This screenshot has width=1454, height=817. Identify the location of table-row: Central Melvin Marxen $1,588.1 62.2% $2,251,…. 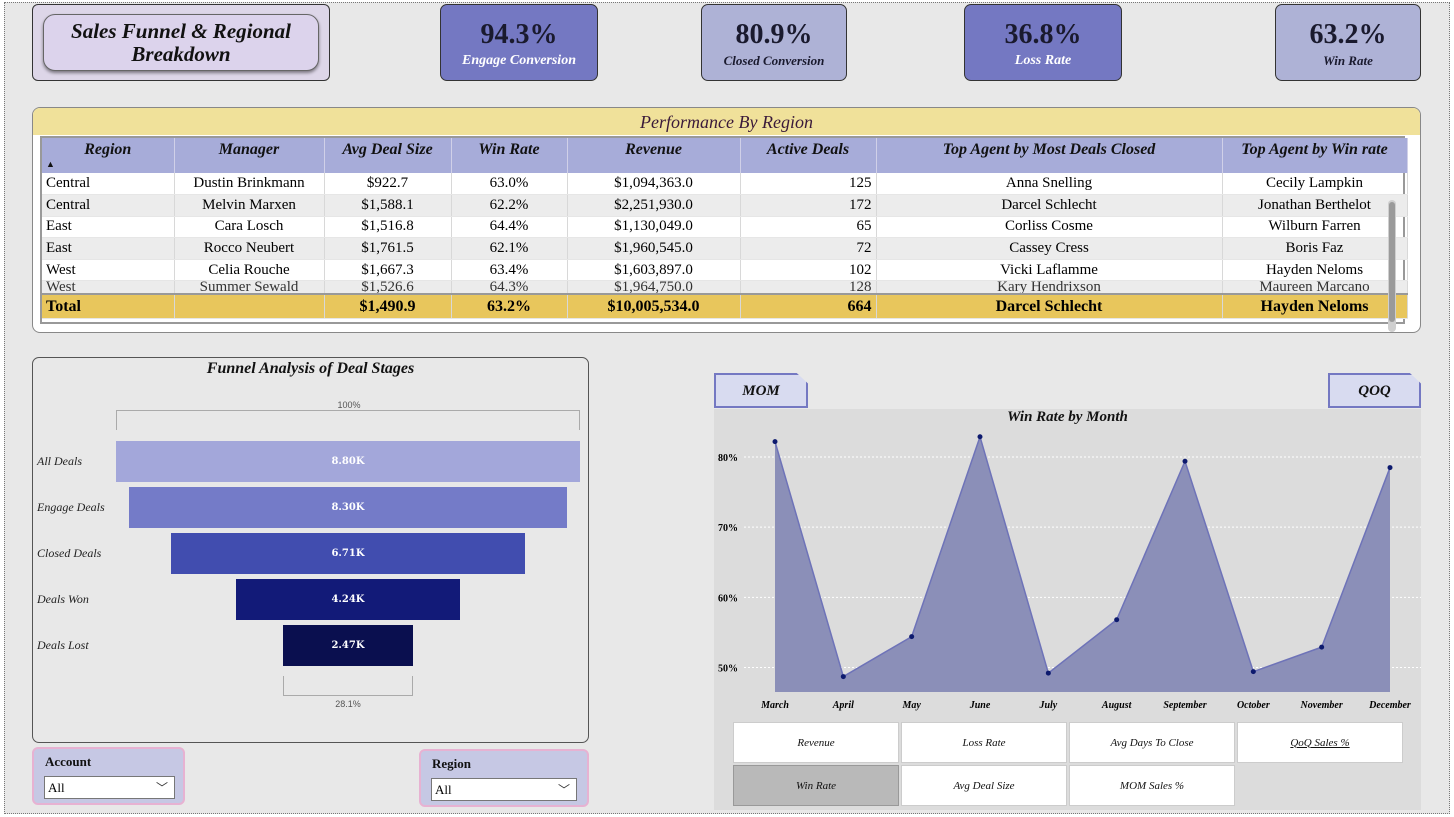
(725, 205).